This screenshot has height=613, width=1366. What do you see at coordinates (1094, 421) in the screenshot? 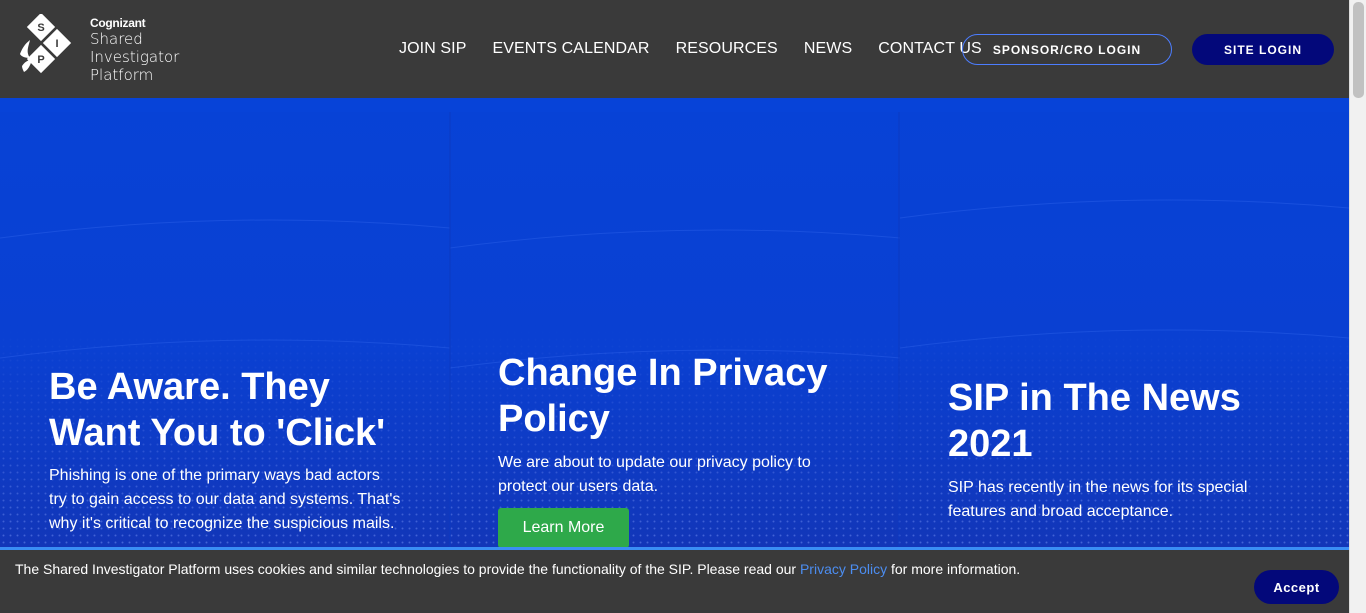
I see `panel-title: SIP in The News 2021` at bounding box center [1094, 421].